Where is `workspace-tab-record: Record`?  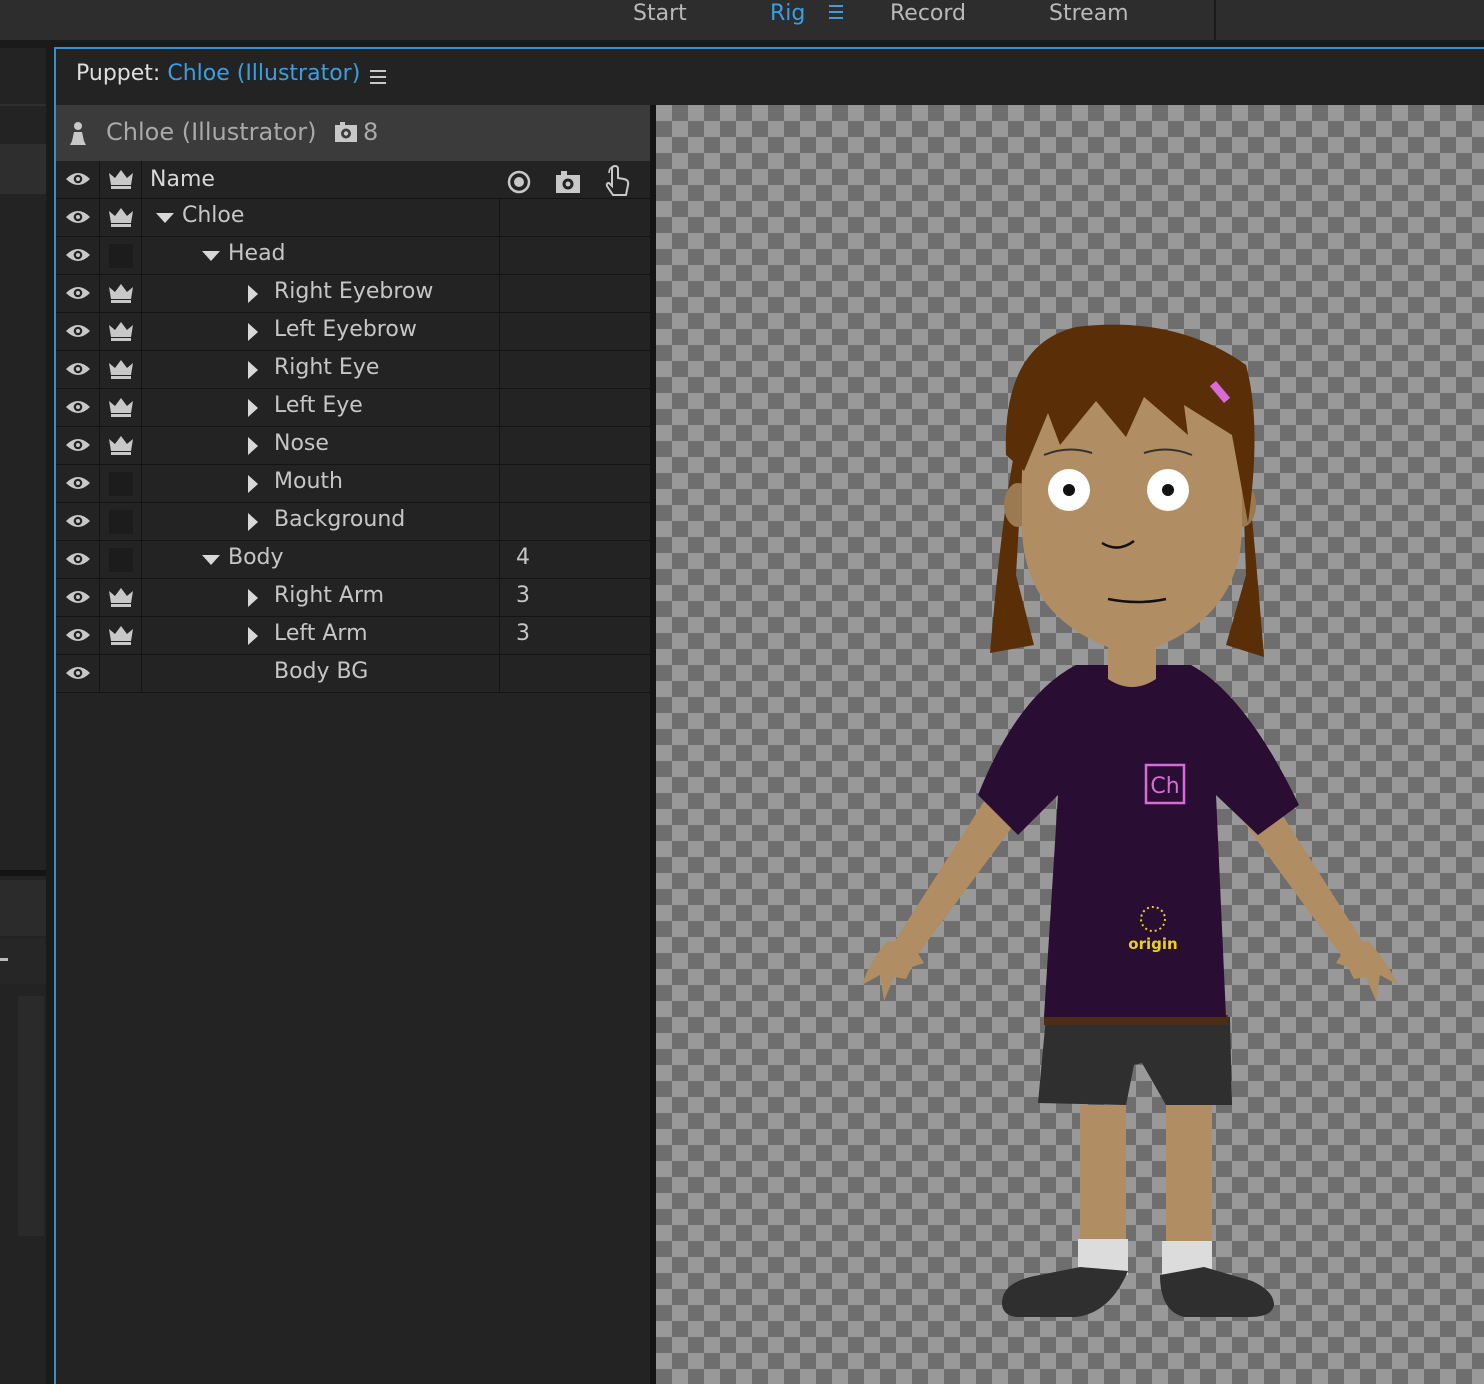 workspace-tab-record: Record is located at coordinates (928, 15).